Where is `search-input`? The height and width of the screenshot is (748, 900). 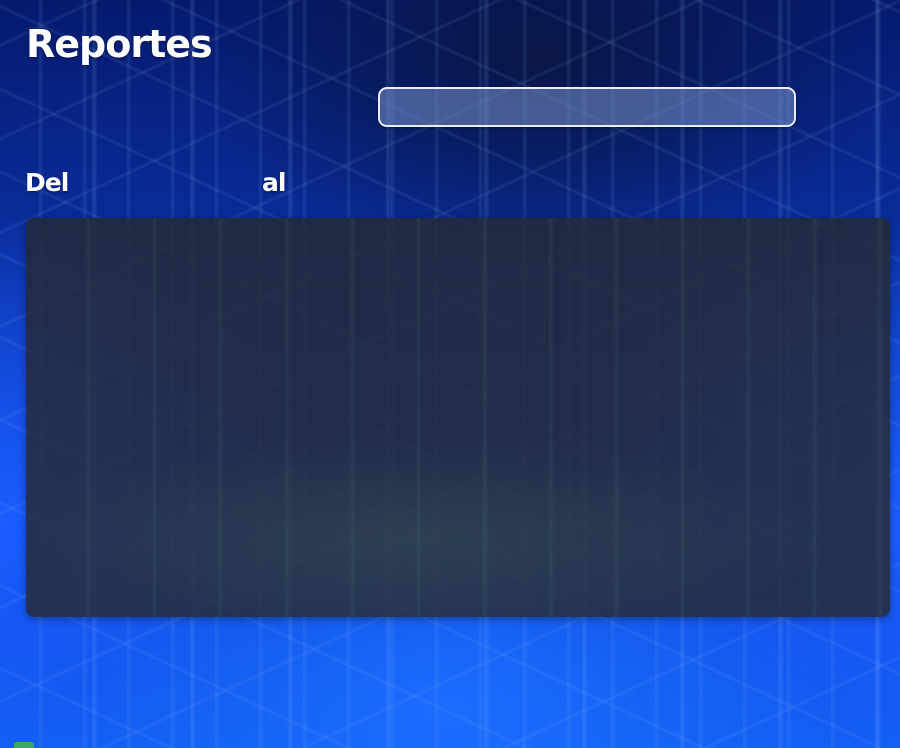
search-input is located at coordinates (587, 107).